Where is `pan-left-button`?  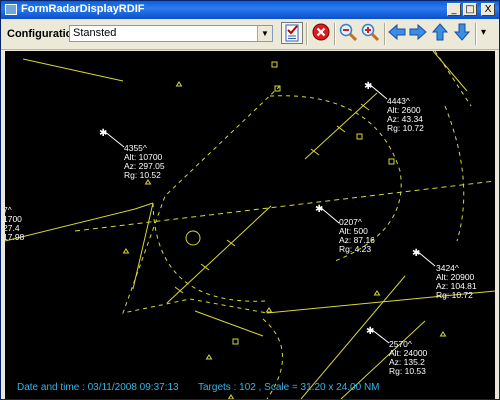 pan-left-button is located at coordinates (398, 33).